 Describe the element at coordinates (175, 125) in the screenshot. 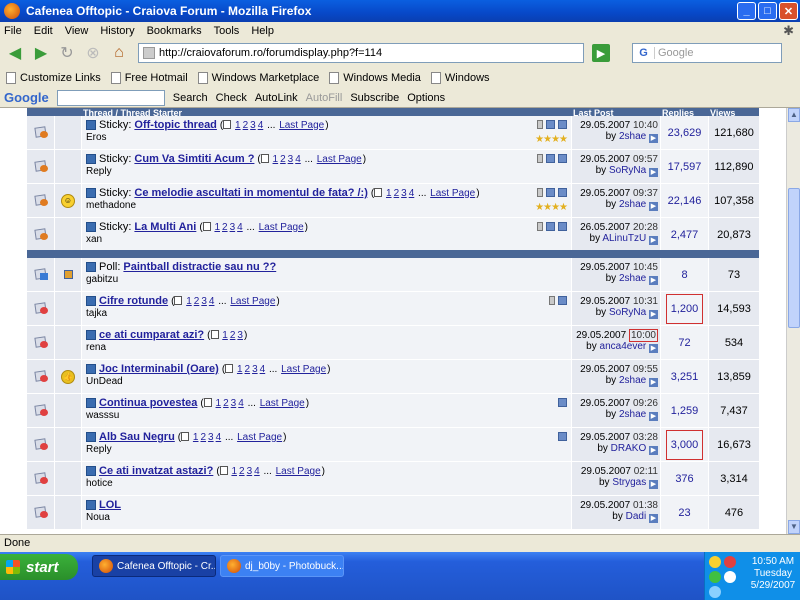

I see `thread-title-link: Off-topic thread` at that location.